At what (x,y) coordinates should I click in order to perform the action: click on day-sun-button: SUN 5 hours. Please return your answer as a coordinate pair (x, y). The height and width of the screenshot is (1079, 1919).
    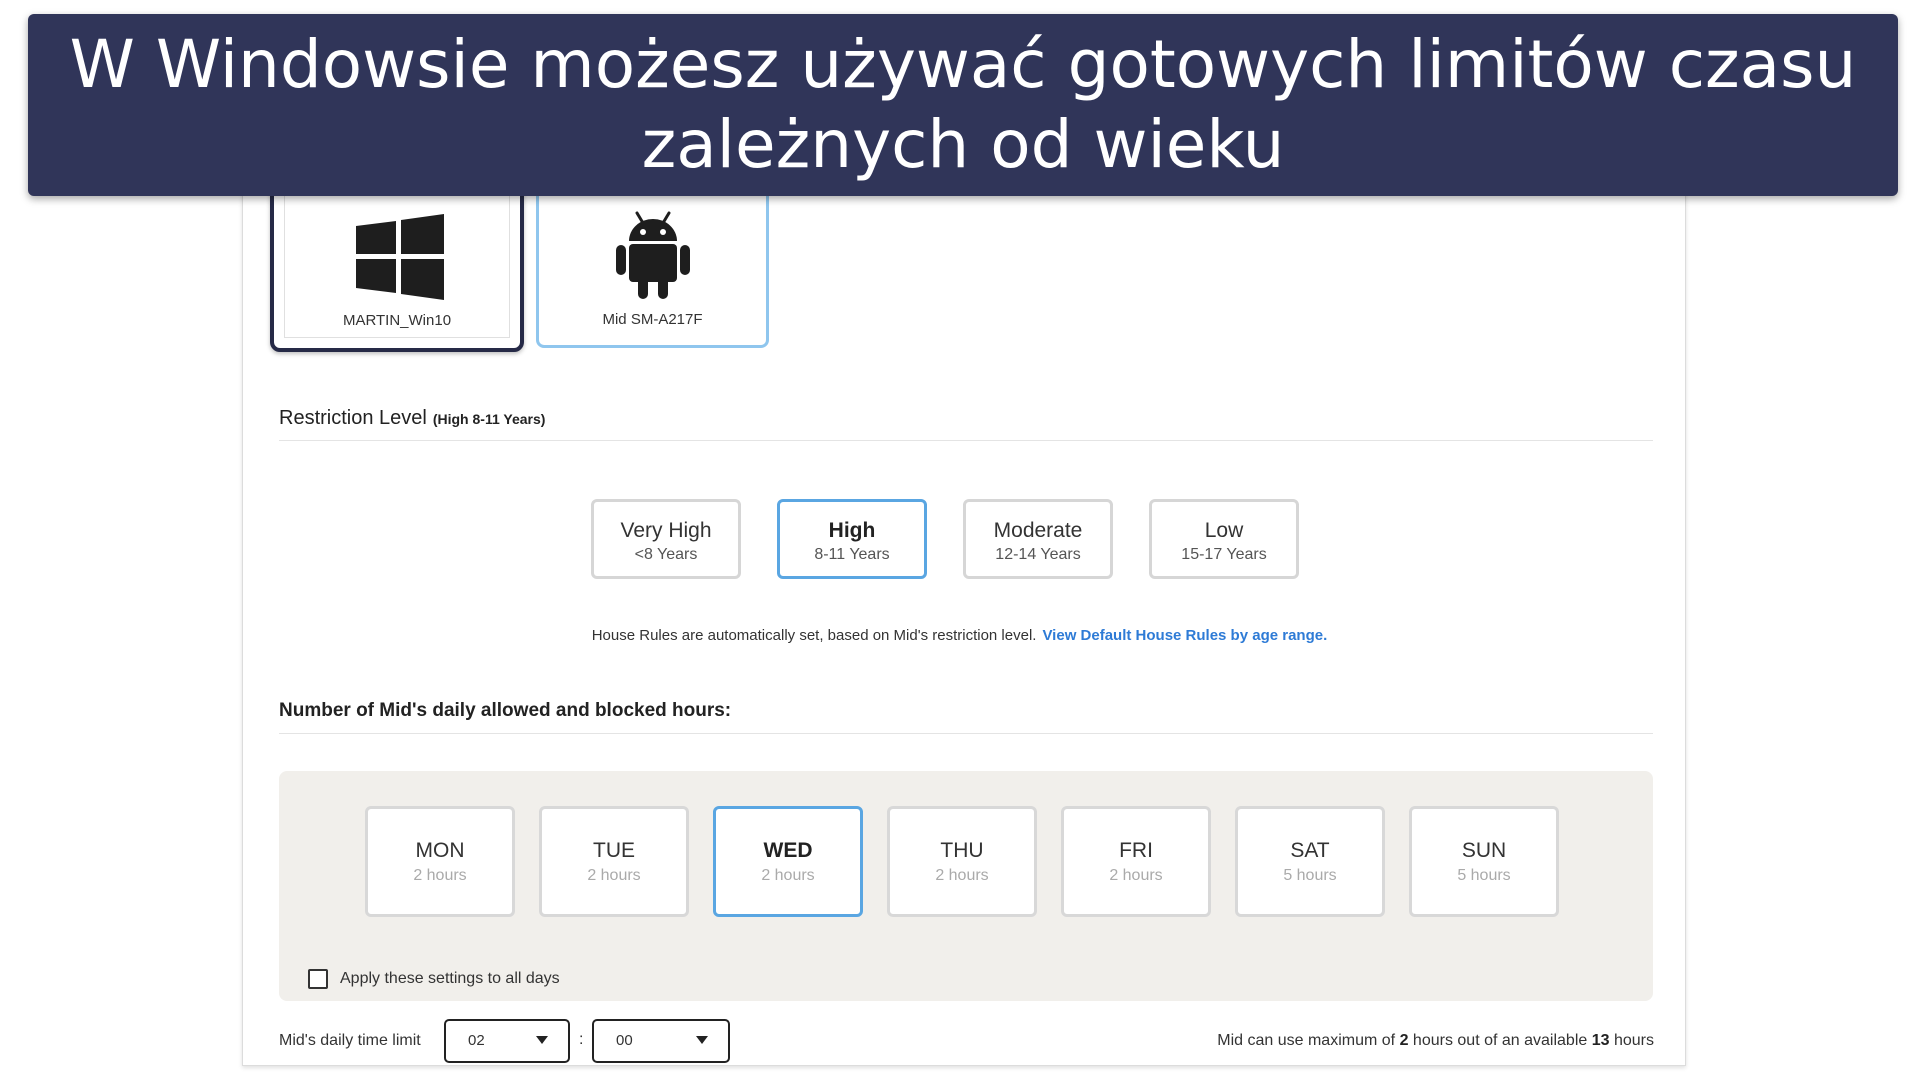
    Looking at the image, I should click on (1484, 861).